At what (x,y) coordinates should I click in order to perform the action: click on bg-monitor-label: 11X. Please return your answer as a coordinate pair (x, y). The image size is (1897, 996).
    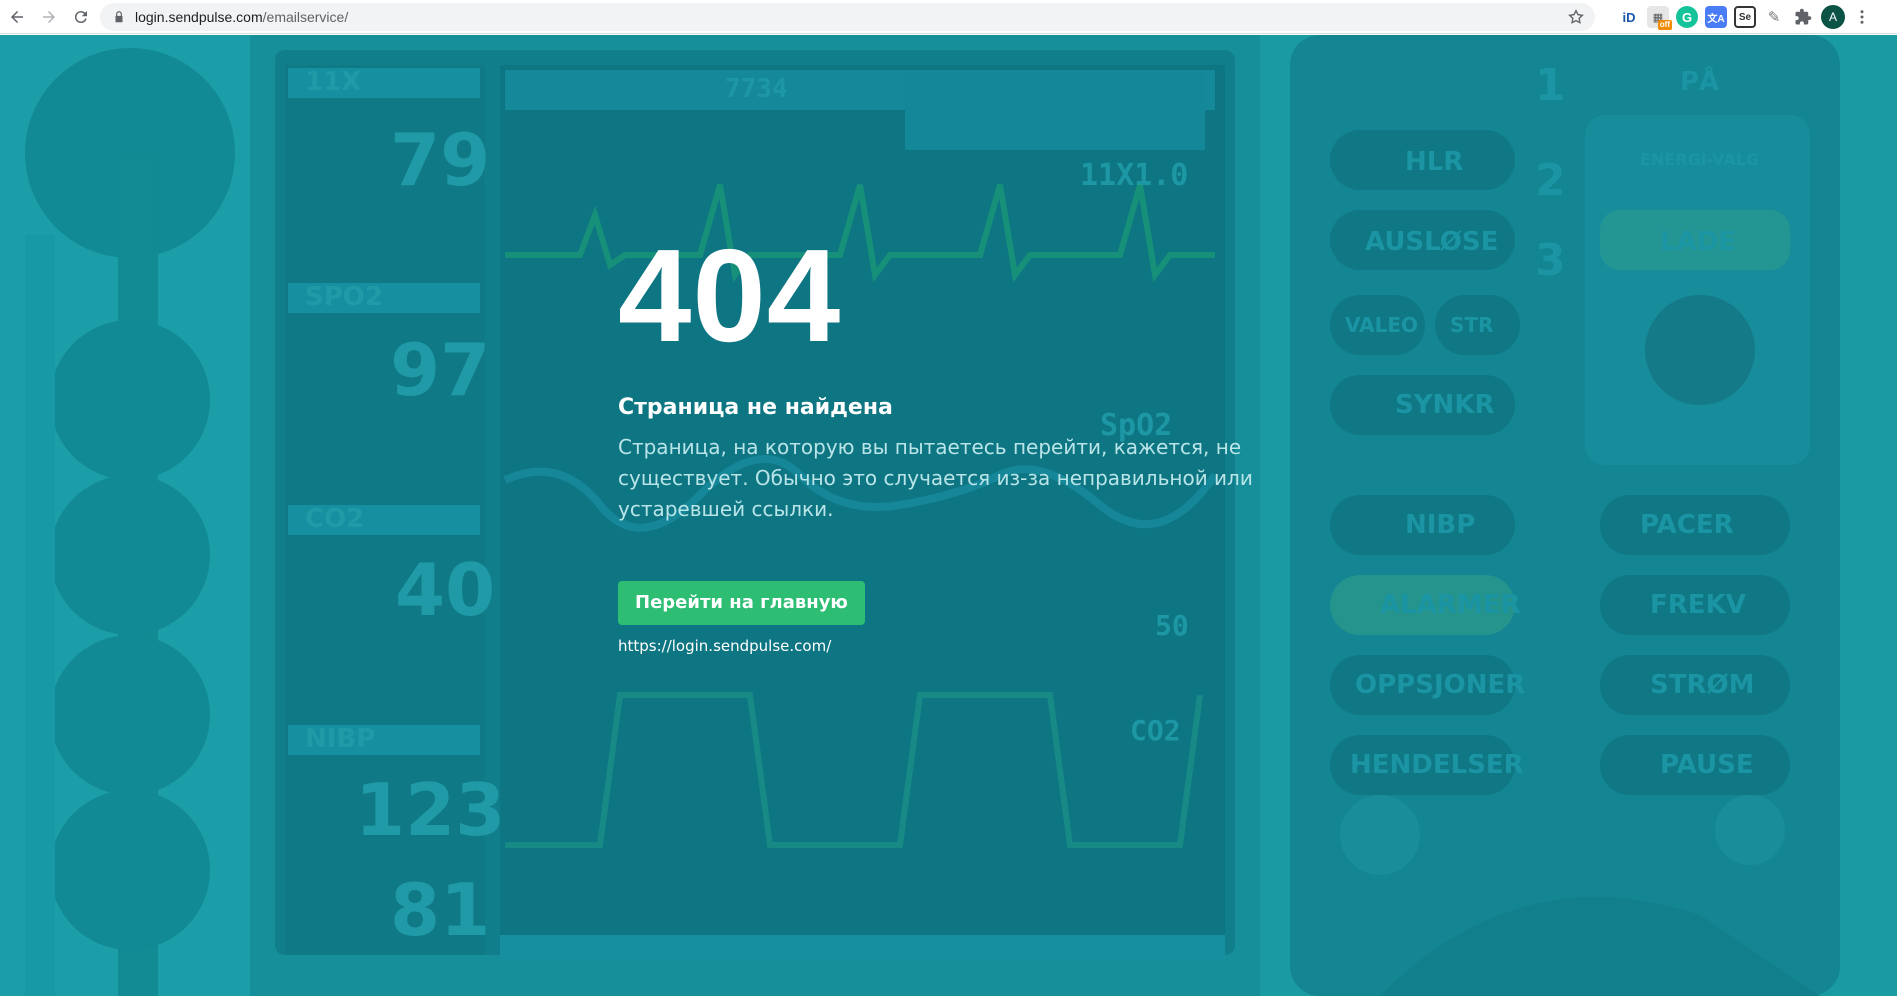
    Looking at the image, I should click on (333, 82).